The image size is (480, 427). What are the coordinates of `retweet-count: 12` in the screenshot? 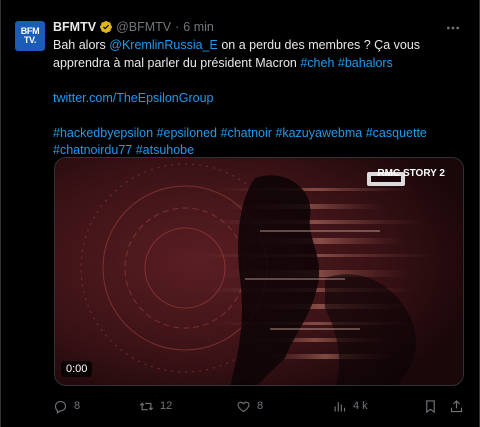 It's located at (166, 406).